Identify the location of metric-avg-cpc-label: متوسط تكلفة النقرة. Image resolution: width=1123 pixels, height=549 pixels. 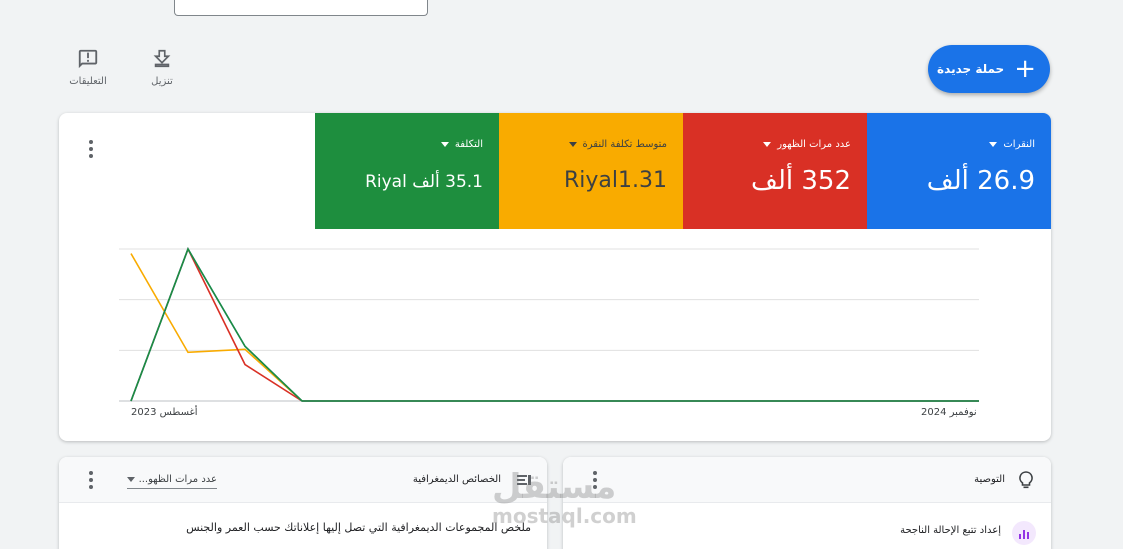
(624, 144).